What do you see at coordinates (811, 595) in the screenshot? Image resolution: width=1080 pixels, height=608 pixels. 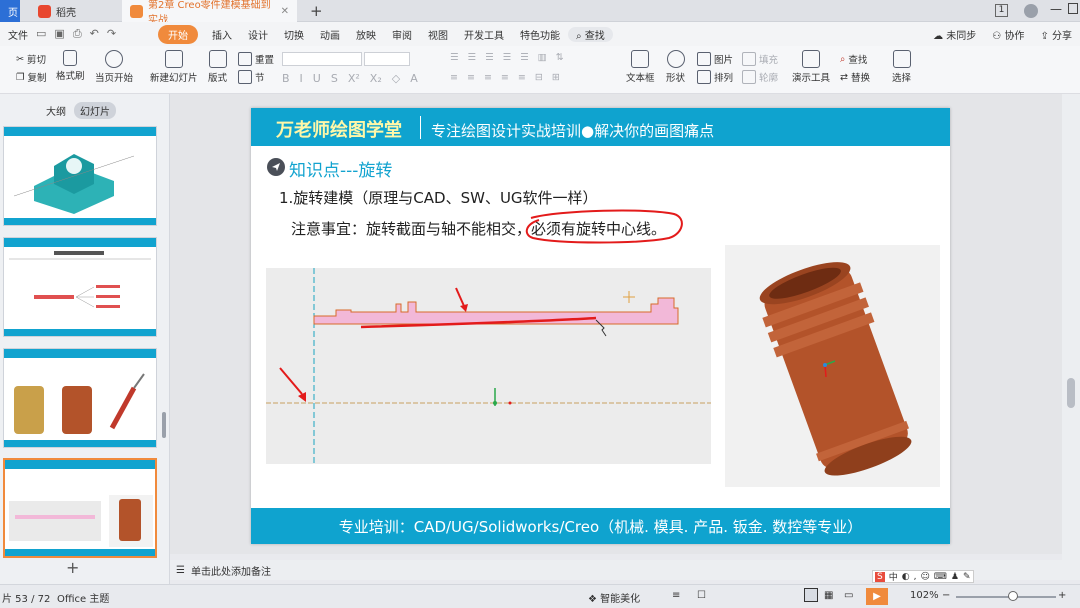 I see `normal-view-icon` at bounding box center [811, 595].